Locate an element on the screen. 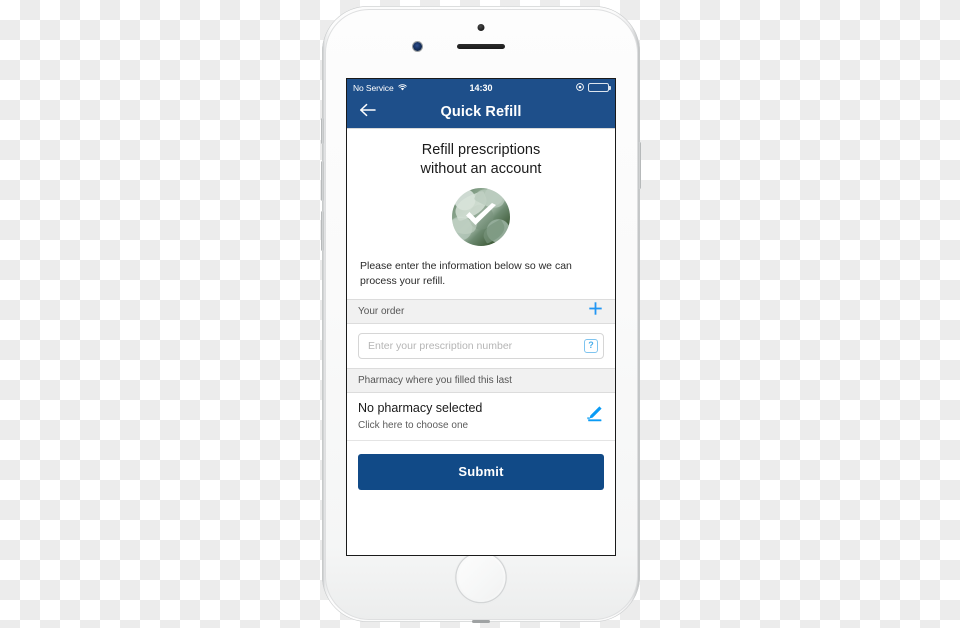  pharmacy-section-header: Pharmacy where you filled this last is located at coordinates (481, 380).